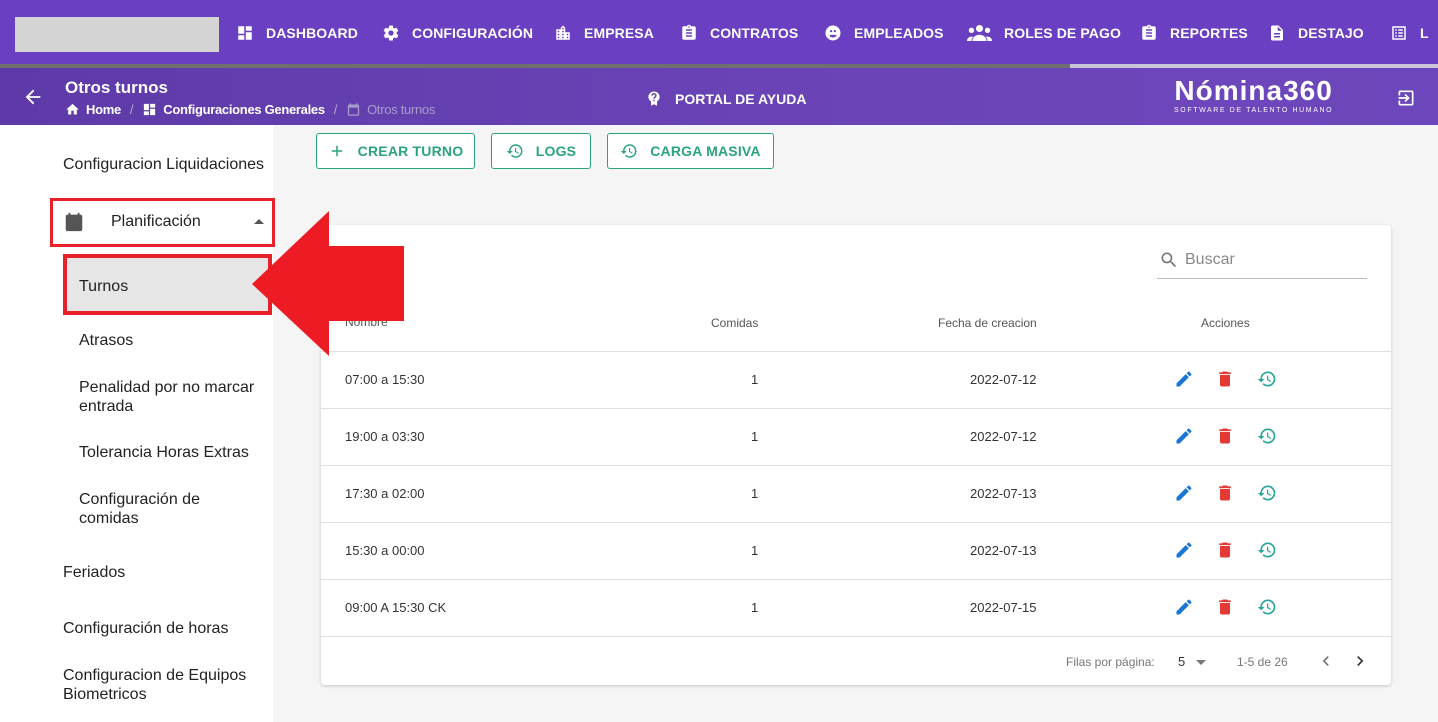 This screenshot has width=1438, height=722. I want to click on report-icon, so click(1149, 32).